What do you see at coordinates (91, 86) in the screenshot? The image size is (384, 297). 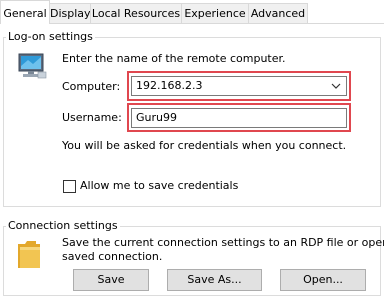 I see `computer-label: Computer:` at bounding box center [91, 86].